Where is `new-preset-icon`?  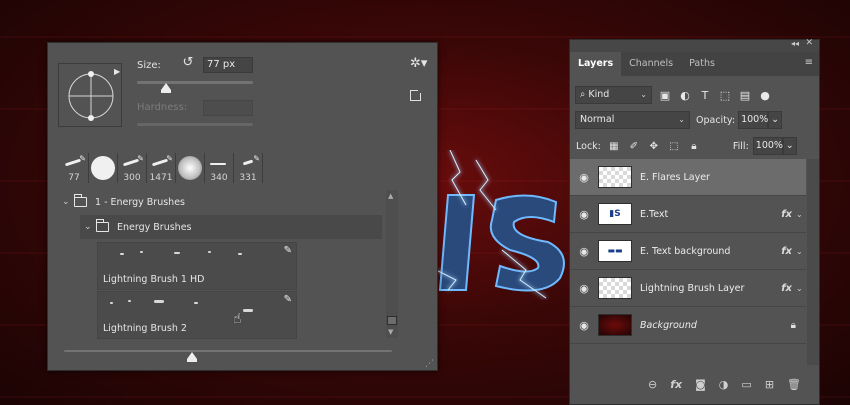
new-preset-icon is located at coordinates (416, 94).